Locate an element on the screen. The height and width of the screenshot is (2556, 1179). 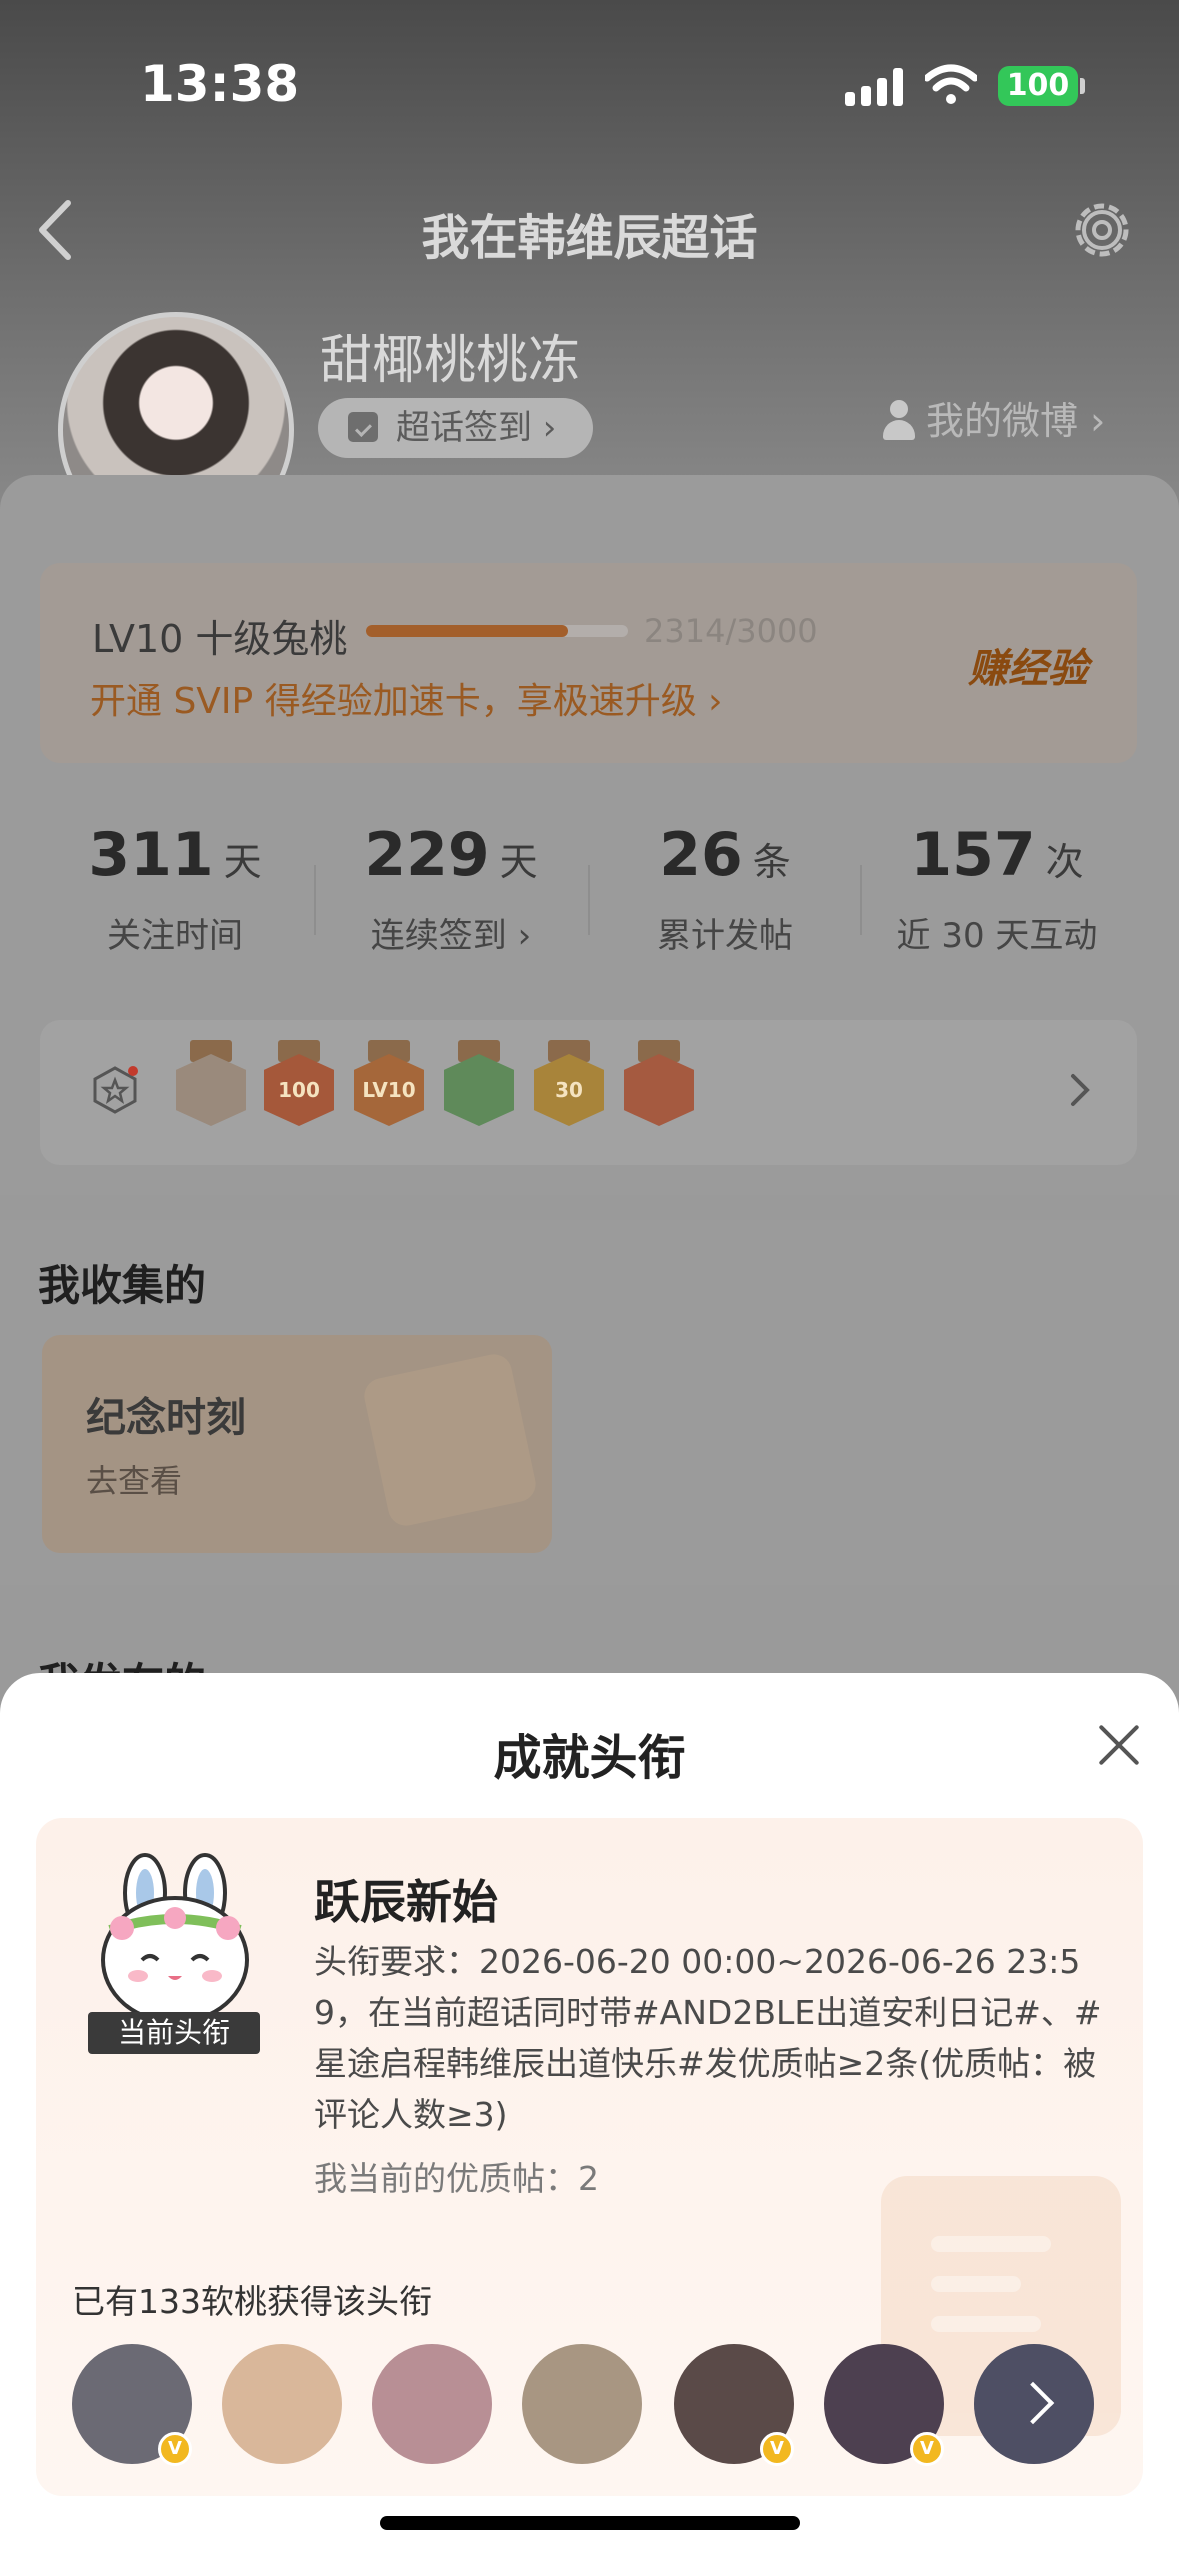
username: 甜椰桃桃冻 is located at coordinates (450, 361).